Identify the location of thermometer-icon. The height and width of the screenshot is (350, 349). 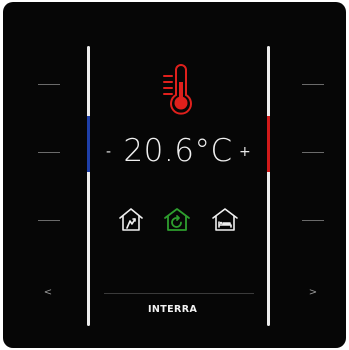
(178, 92).